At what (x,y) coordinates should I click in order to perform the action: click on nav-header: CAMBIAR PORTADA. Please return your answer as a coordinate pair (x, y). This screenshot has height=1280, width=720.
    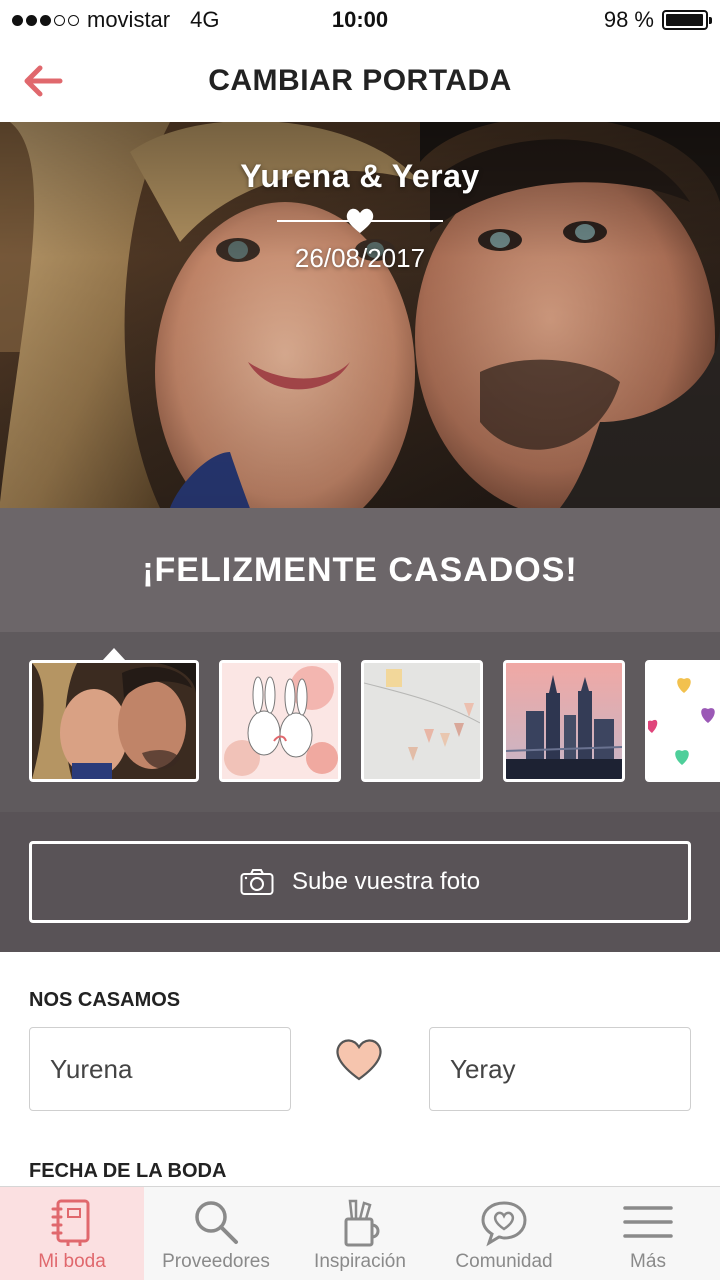
    Looking at the image, I should click on (360, 81).